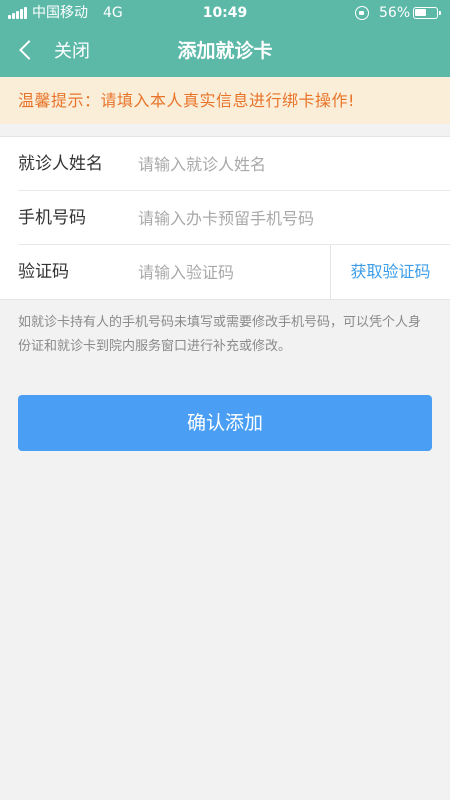 Image resolution: width=450 pixels, height=800 pixels. What do you see at coordinates (60, 164) in the screenshot?
I see `name-label: 就诊人姓名` at bounding box center [60, 164].